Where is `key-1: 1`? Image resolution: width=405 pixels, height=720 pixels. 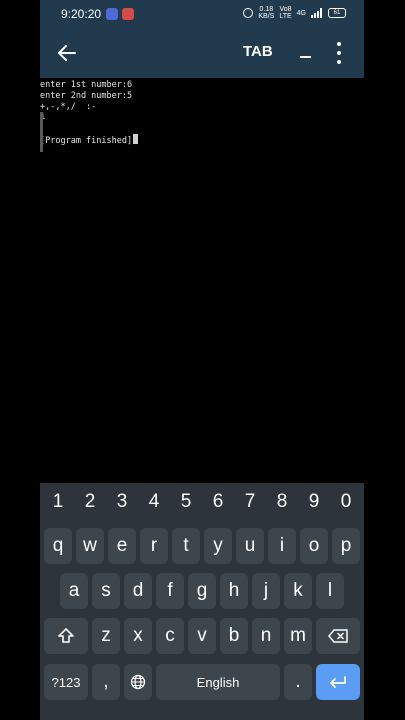
key-1: 1 is located at coordinates (58, 504).